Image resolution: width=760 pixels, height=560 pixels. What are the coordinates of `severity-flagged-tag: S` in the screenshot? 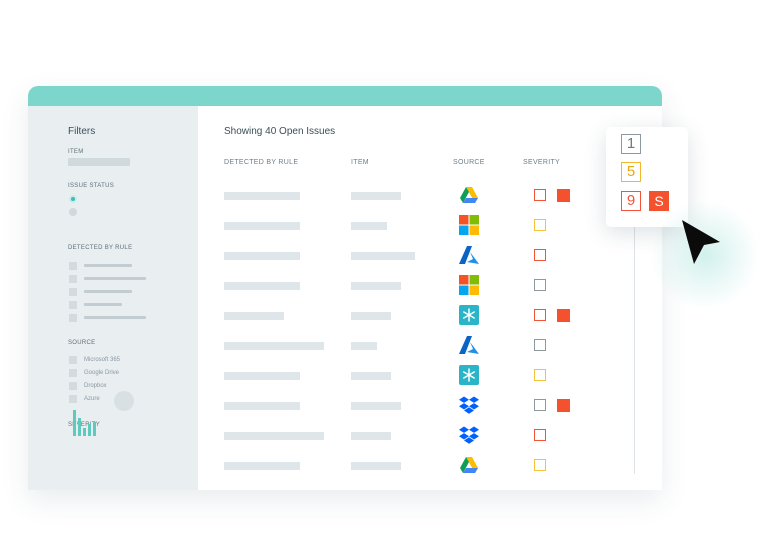 It's located at (659, 201).